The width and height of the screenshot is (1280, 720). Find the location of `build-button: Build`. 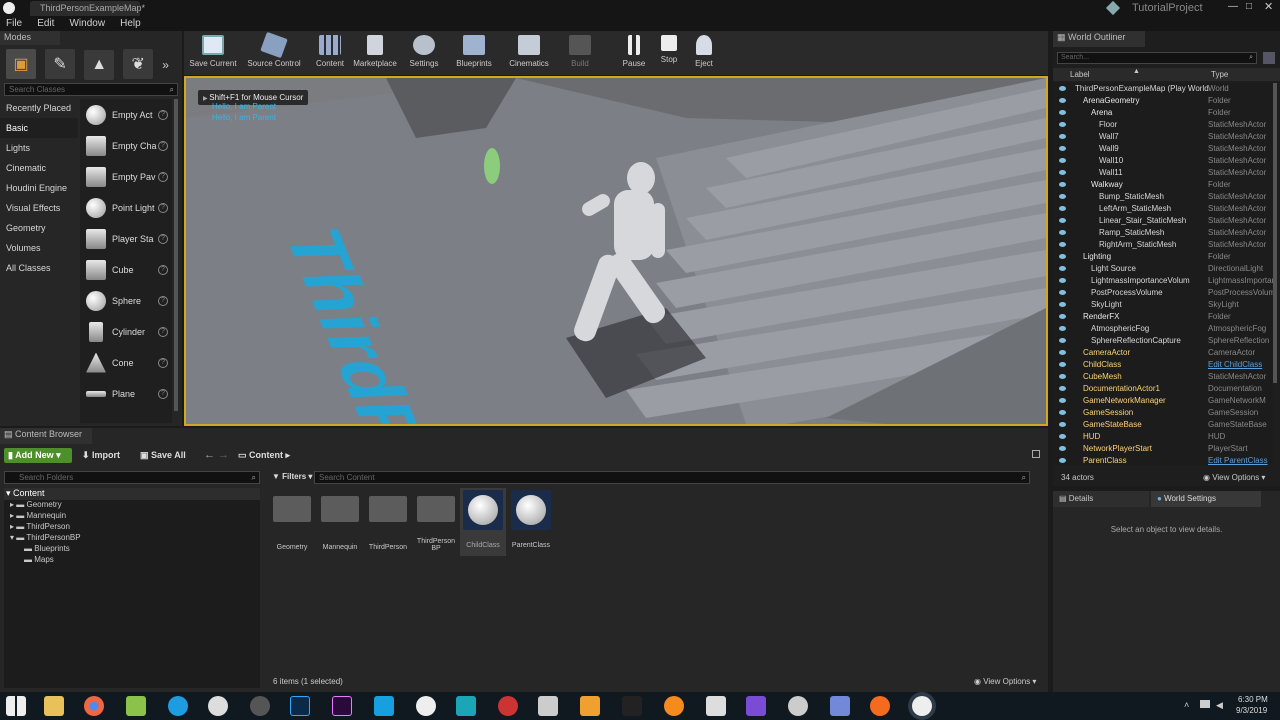

build-button: Build is located at coordinates (580, 53).